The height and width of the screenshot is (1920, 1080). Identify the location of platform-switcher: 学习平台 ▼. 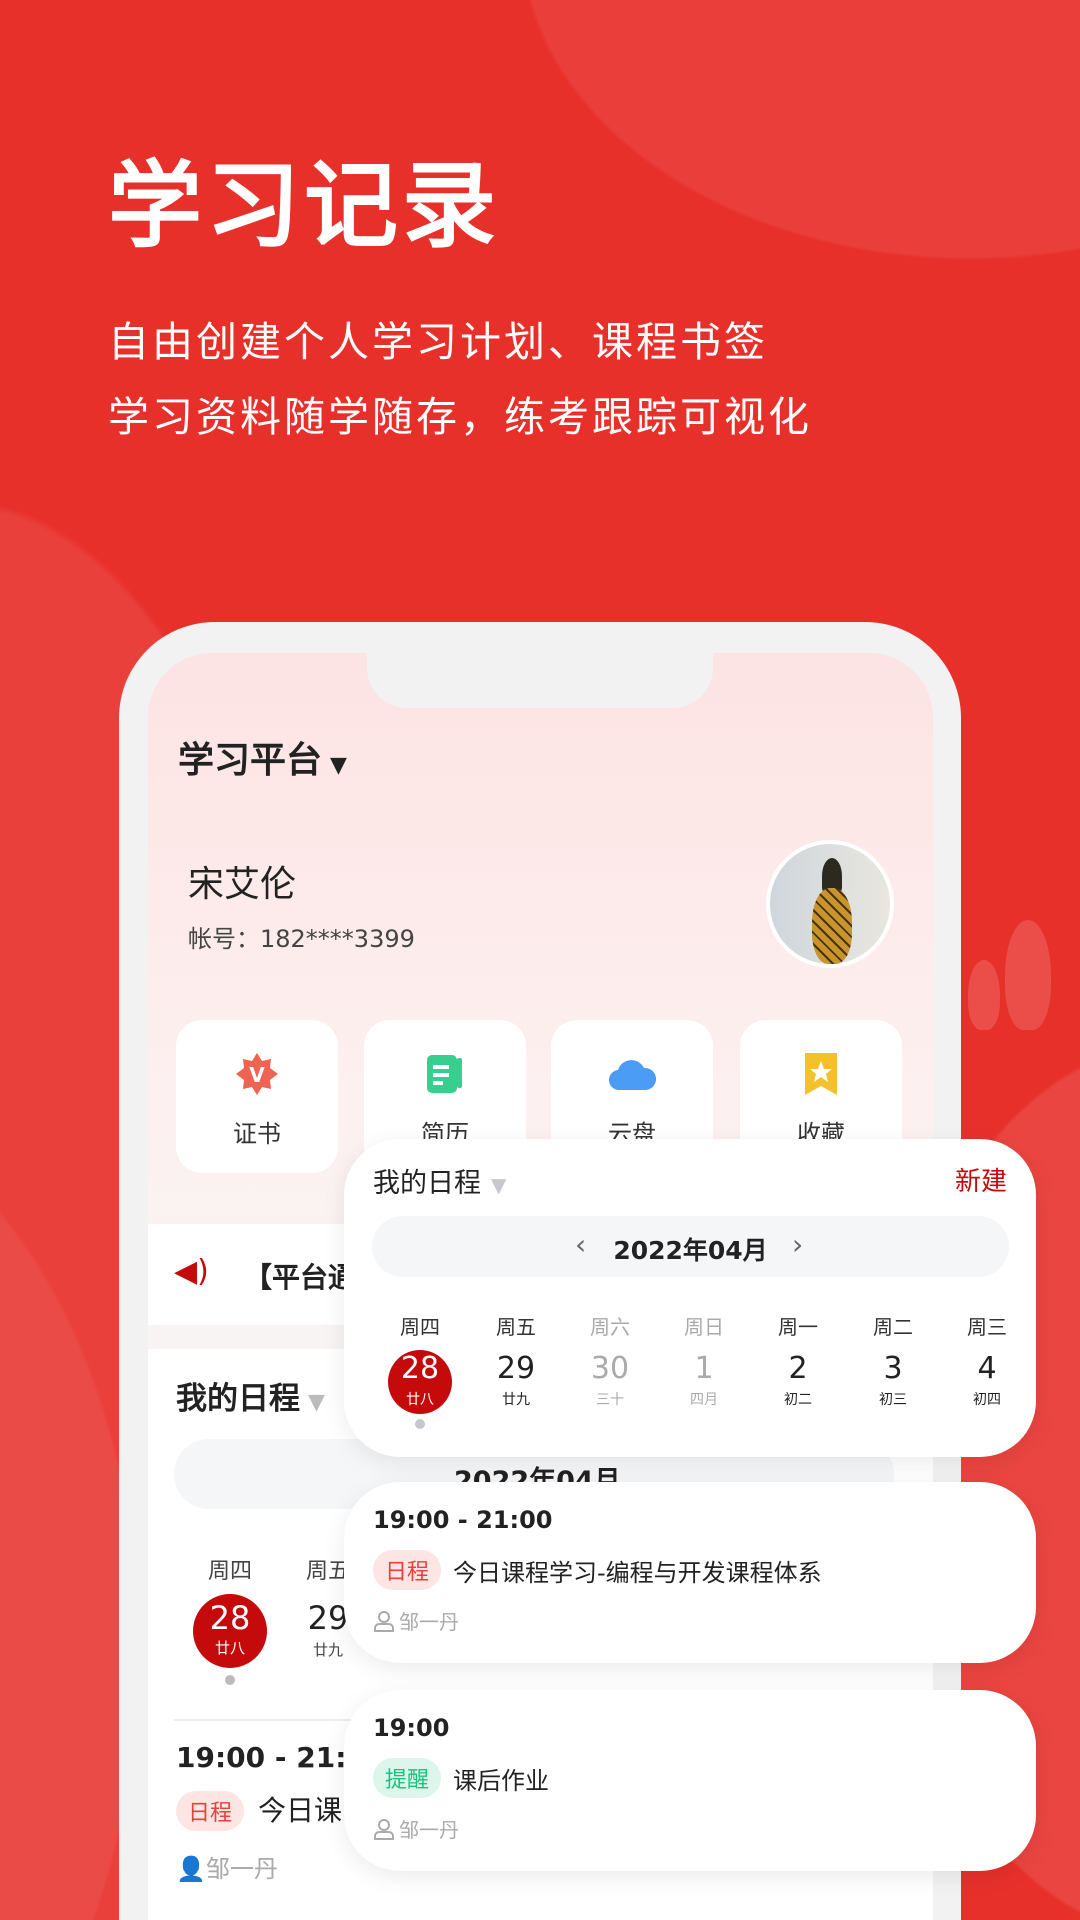
(262, 757).